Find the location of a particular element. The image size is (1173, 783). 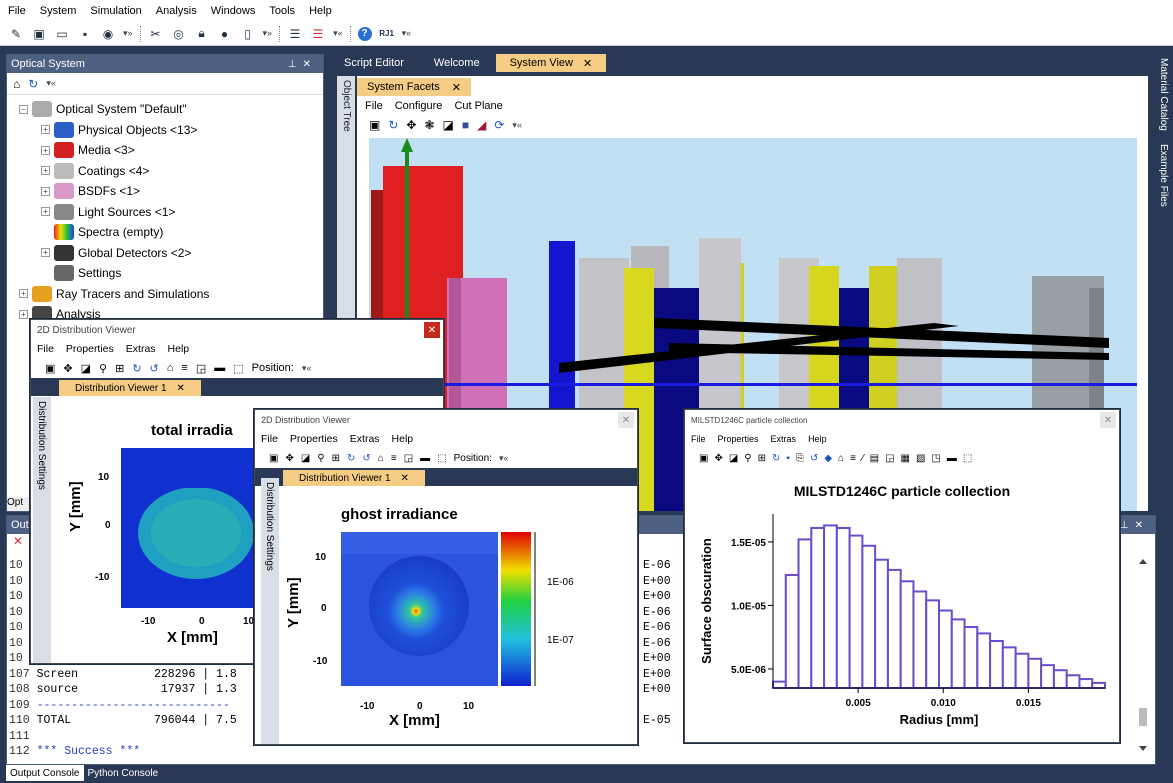

tree-node: + Light Sources <1> is located at coordinates (165, 212).